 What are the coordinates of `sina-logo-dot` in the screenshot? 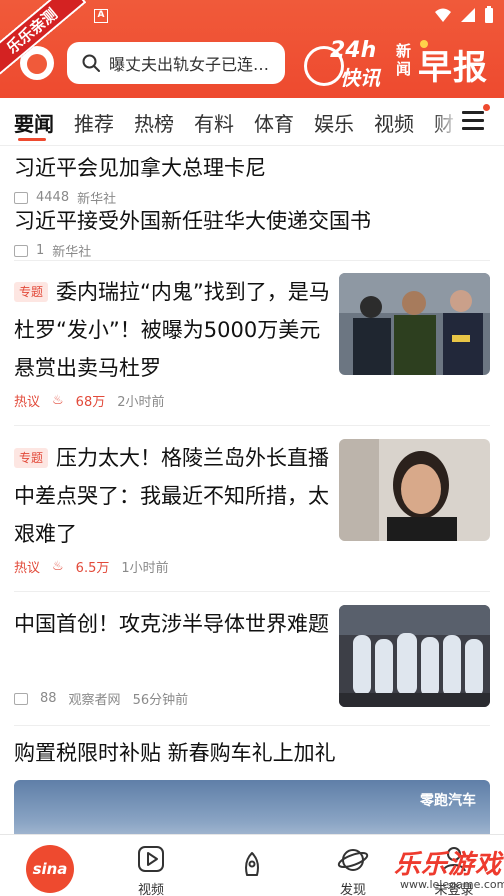 It's located at (37, 64).